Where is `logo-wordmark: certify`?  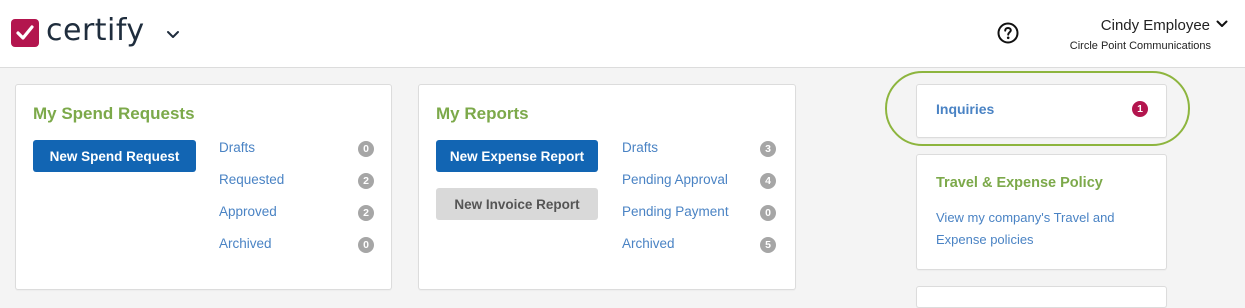
logo-wordmark: certify is located at coordinates (95, 30).